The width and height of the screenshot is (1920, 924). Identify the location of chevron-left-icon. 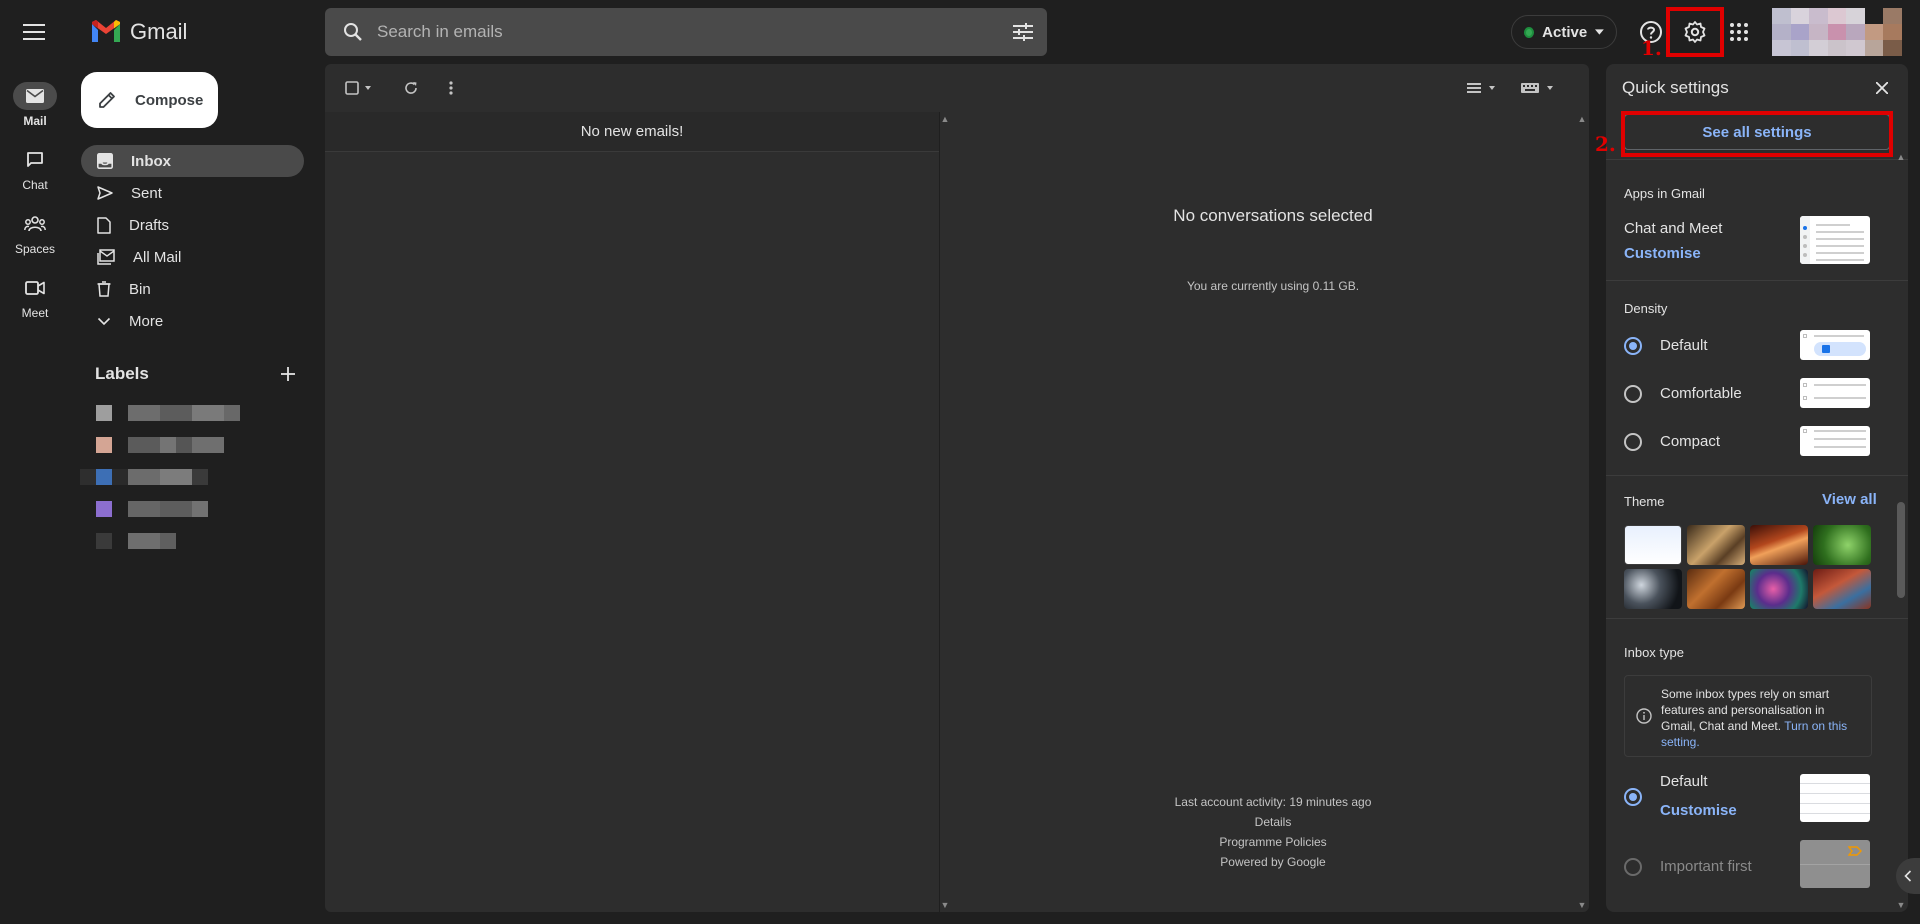
(1908, 876).